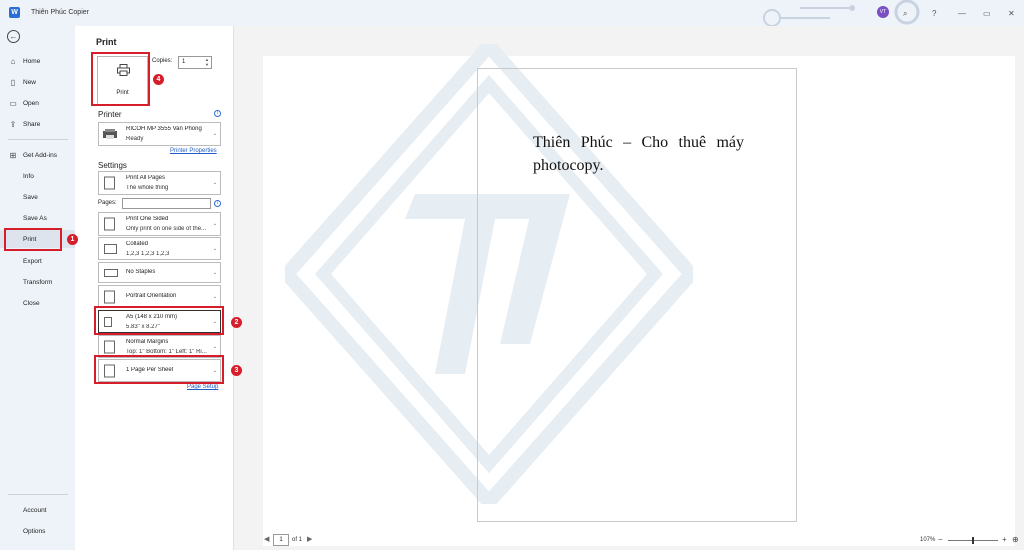 Image resolution: width=1024 pixels, height=550 pixels. I want to click on highlight-print-button, so click(120, 79).